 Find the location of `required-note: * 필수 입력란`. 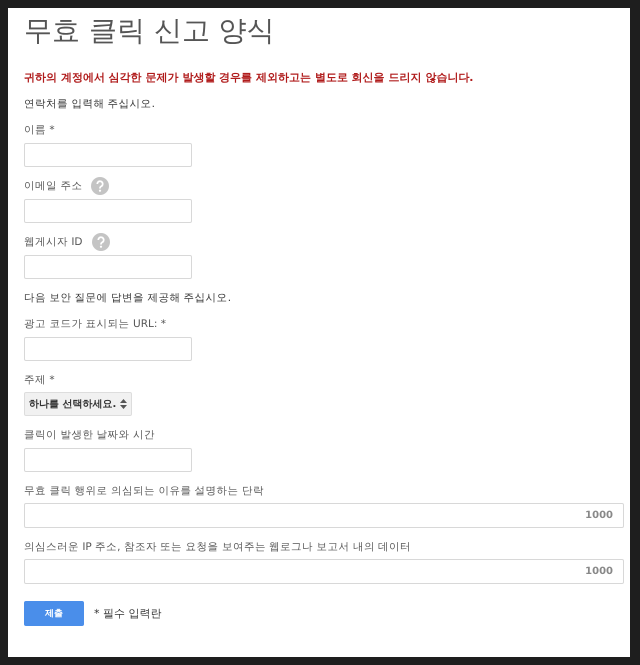

required-note: * 필수 입력란 is located at coordinates (128, 613).